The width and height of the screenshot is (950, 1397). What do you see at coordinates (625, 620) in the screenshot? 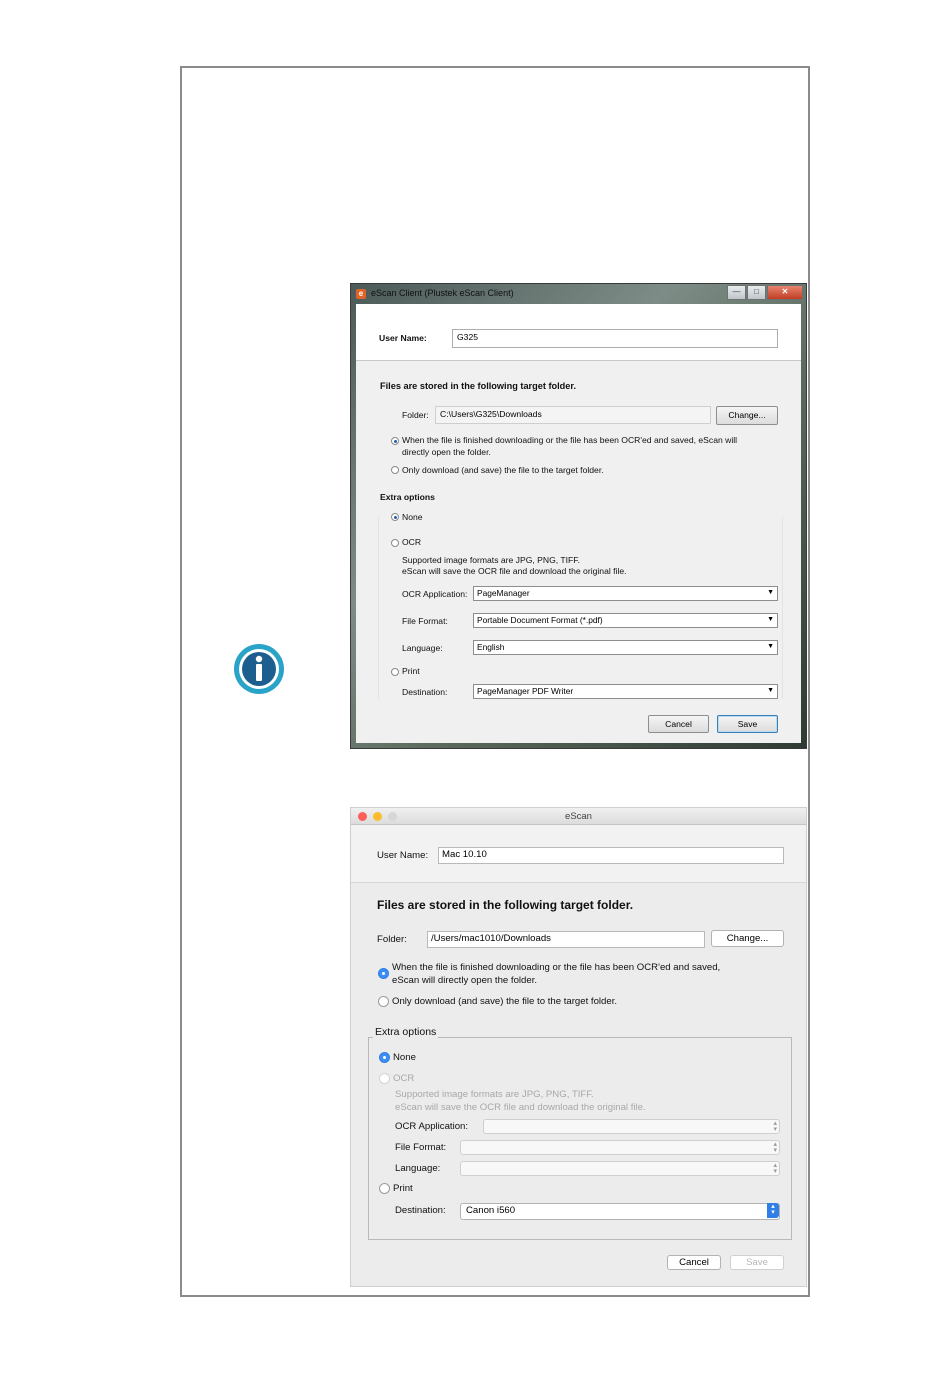
I see `file-format-select: Portable Document Format (*.pdf) ▼` at bounding box center [625, 620].